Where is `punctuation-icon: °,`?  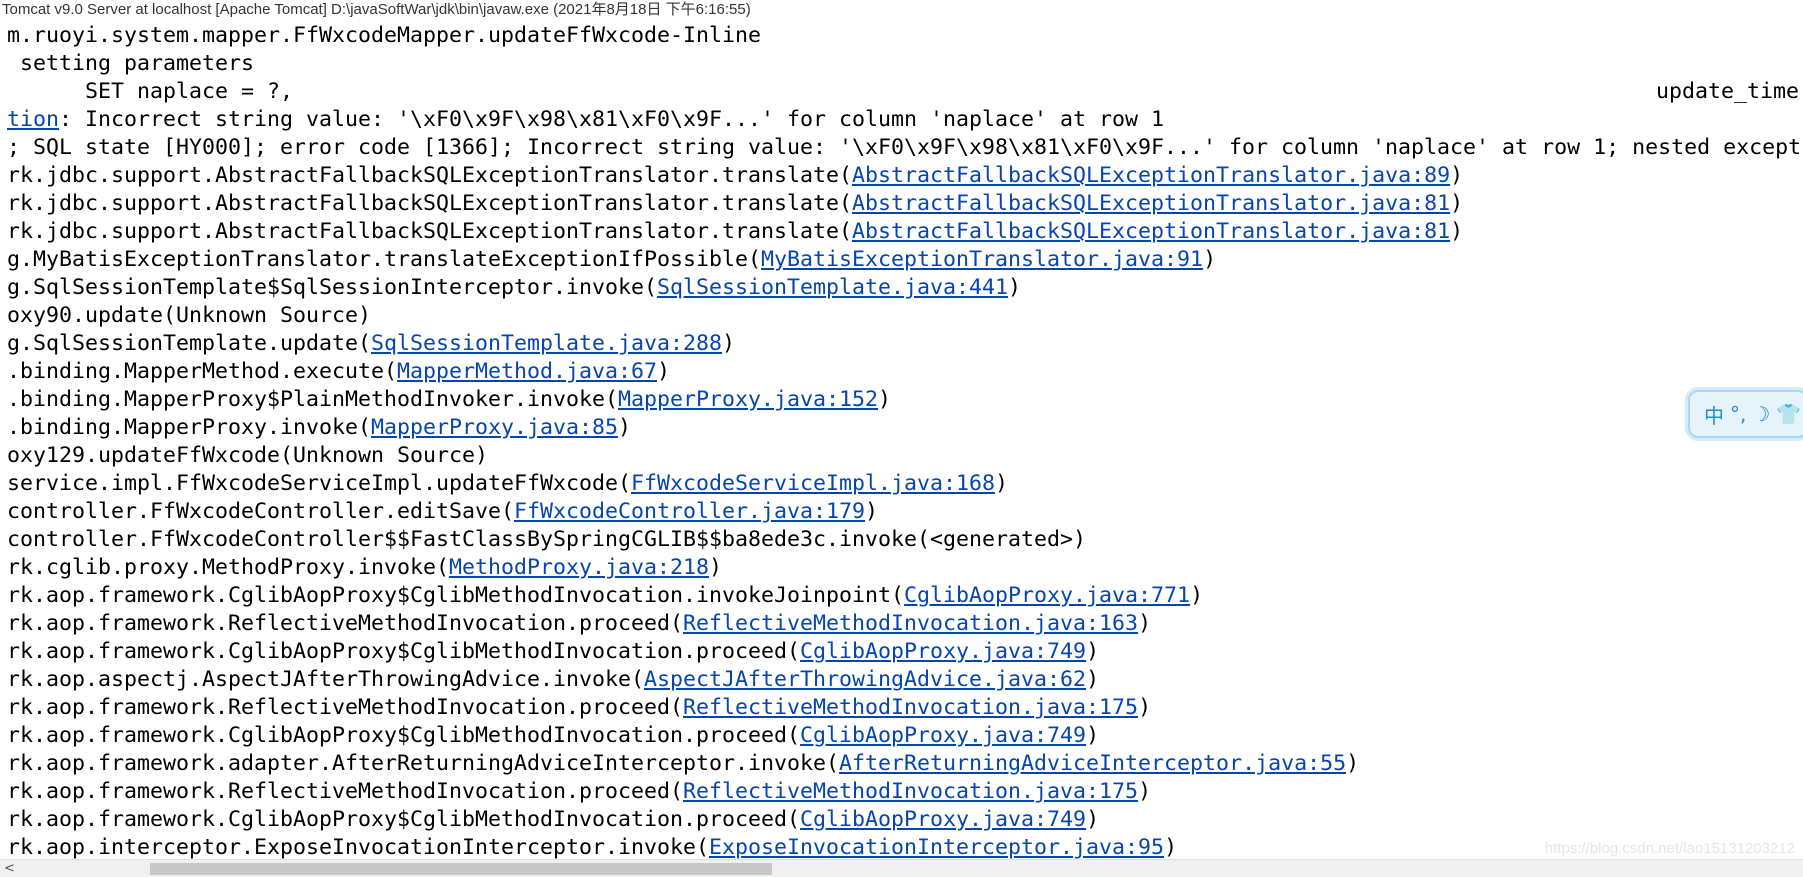
punctuation-icon: °, is located at coordinates (1738, 414).